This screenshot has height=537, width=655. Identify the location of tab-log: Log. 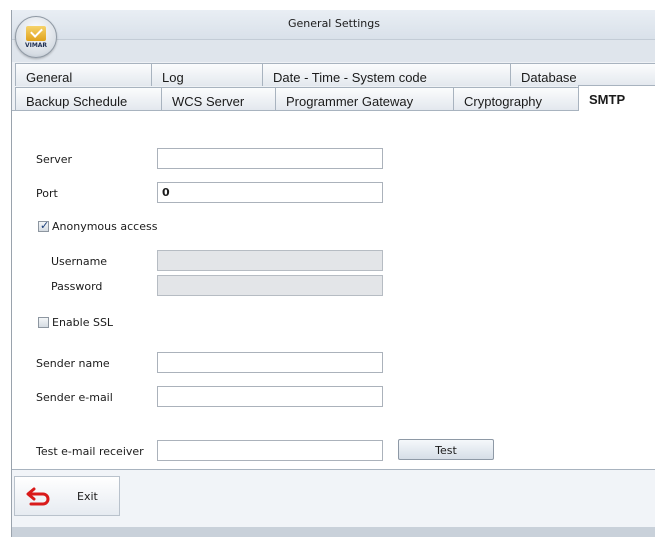
(207, 74).